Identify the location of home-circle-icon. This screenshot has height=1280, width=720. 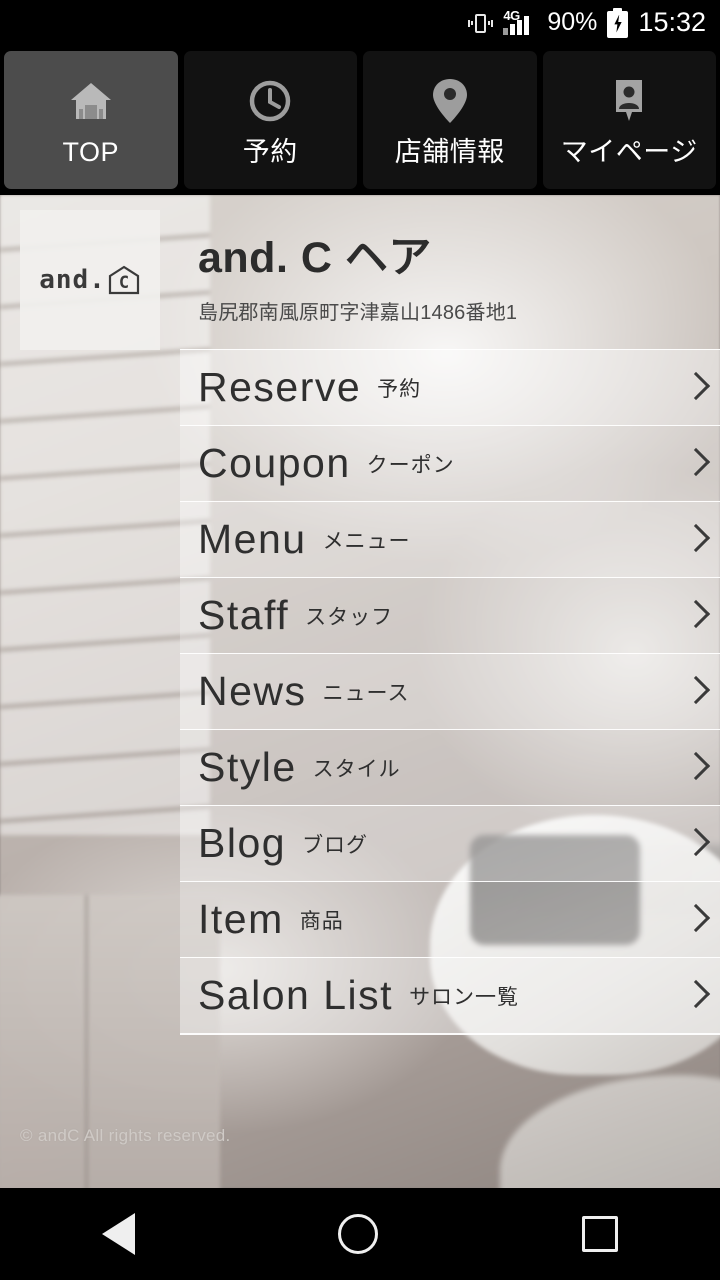
(358, 1234).